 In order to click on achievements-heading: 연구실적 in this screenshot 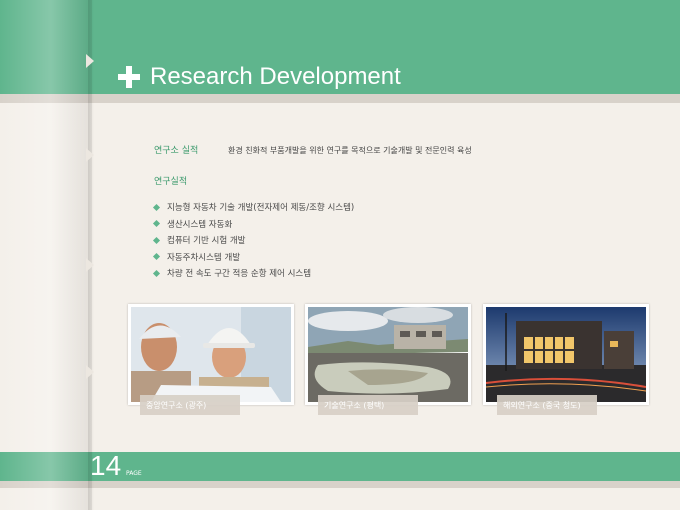, I will do `click(171, 182)`.